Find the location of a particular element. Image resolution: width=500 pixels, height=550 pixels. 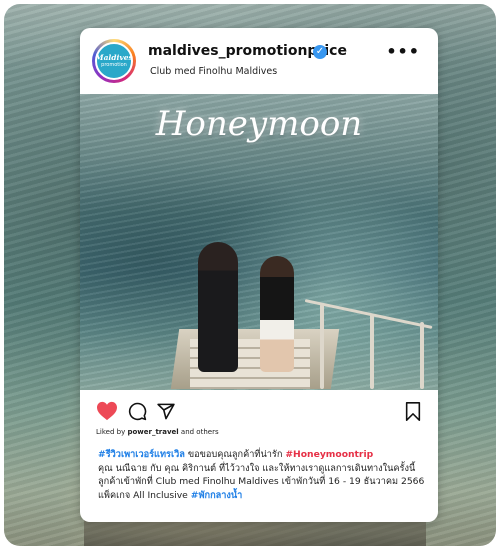

liked-by-user: power_travel is located at coordinates (152, 432).